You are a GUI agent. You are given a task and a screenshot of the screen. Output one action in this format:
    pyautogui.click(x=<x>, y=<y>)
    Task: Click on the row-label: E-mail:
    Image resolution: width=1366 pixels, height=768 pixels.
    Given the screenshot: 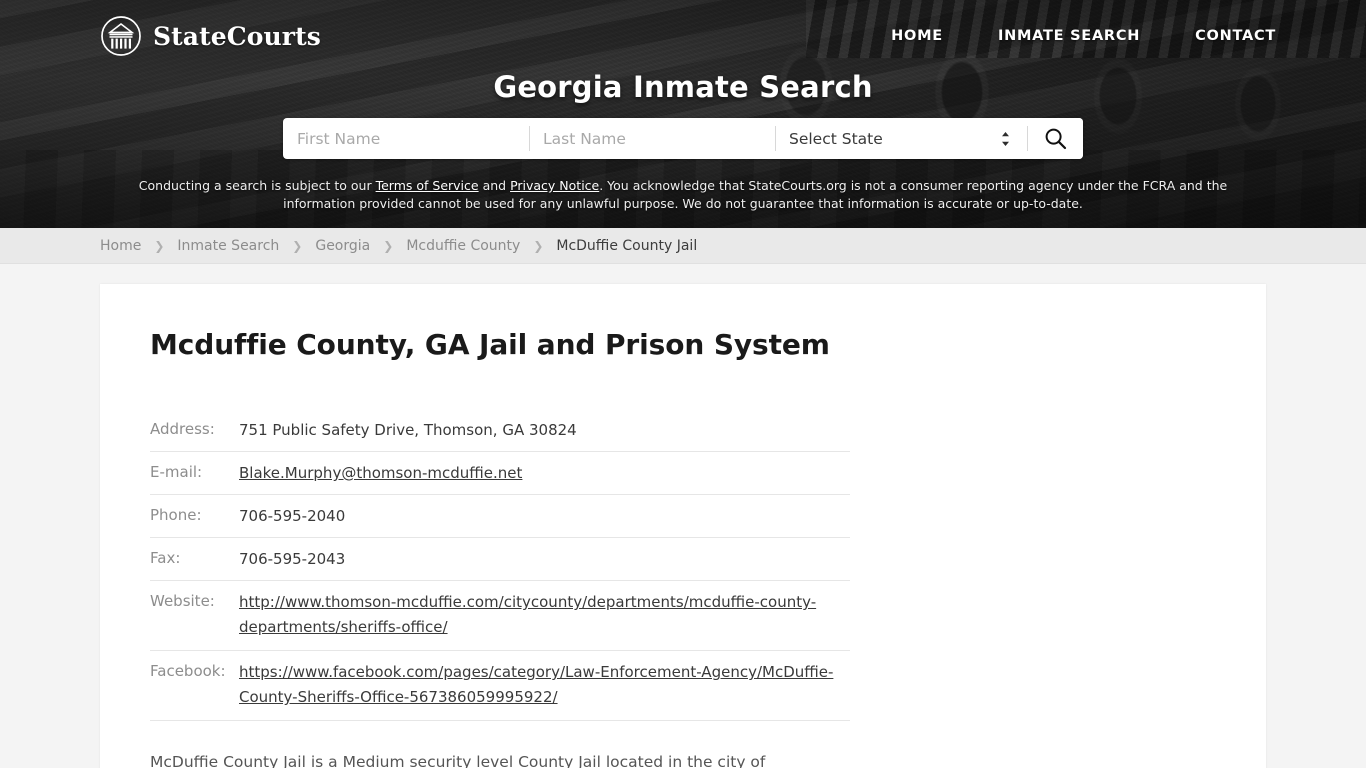 What is the action you would take?
    pyautogui.click(x=176, y=472)
    